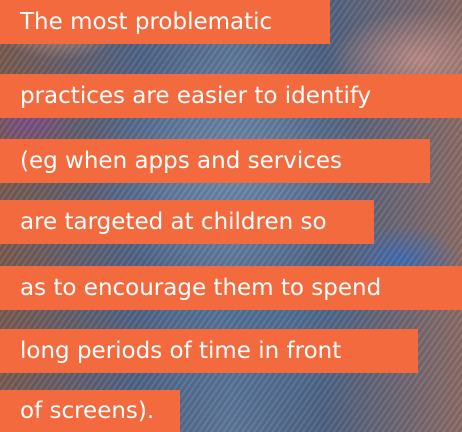 Image resolution: width=462 pixels, height=432 pixels. Describe the element at coordinates (90, 411) in the screenshot. I see `caption-line-7: of screens).` at that location.